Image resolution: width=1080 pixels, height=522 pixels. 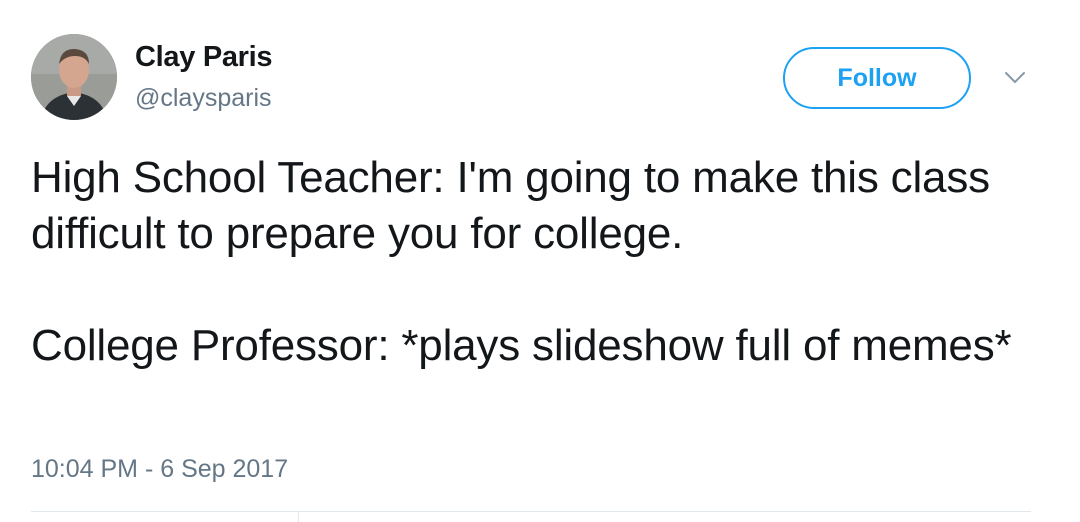 I want to click on avatar-image, so click(x=74, y=77).